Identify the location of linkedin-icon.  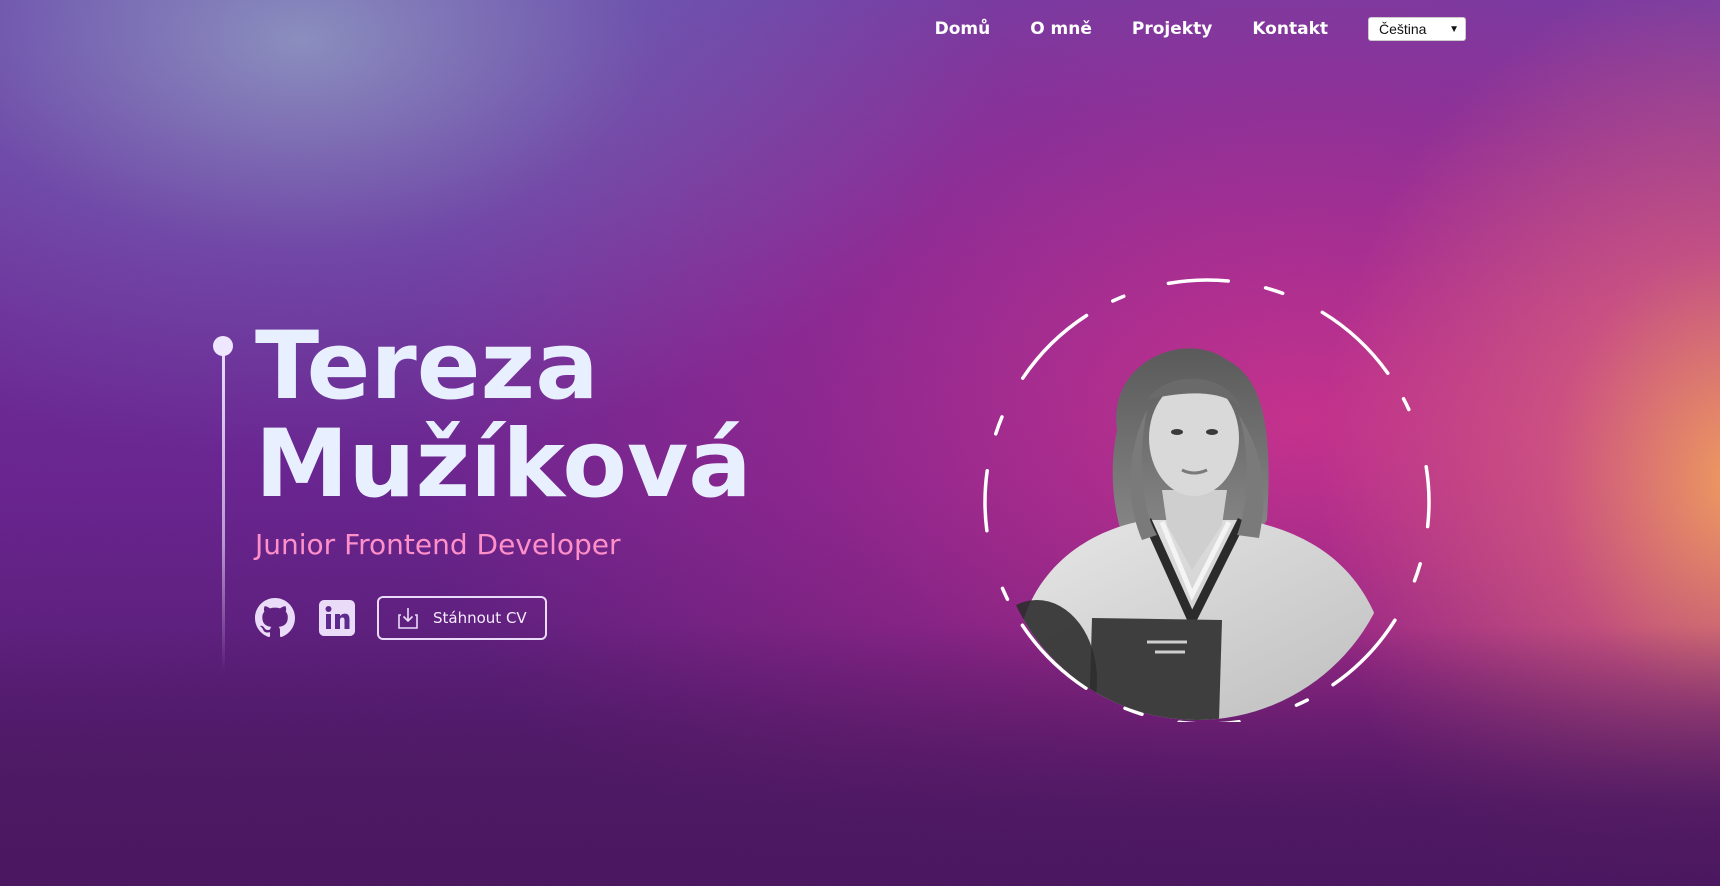
(337, 618).